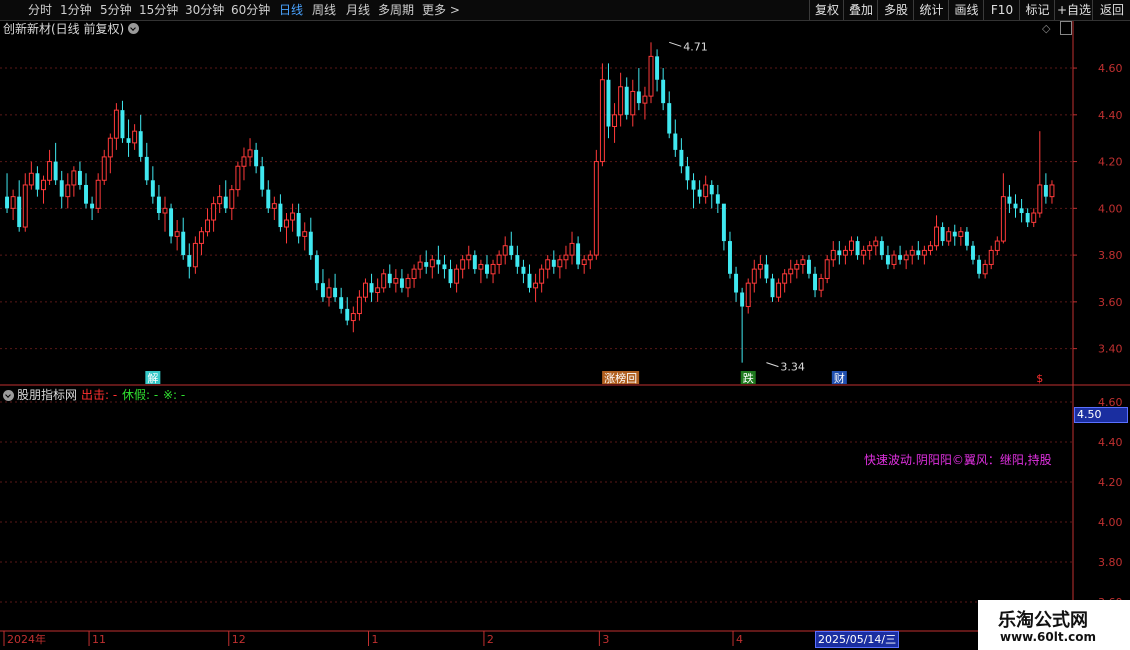 Image resolution: width=1130 pixels, height=650 pixels. Describe the element at coordinates (1110, 68) in the screenshot. I see `y-tick-label: 4.60` at that location.